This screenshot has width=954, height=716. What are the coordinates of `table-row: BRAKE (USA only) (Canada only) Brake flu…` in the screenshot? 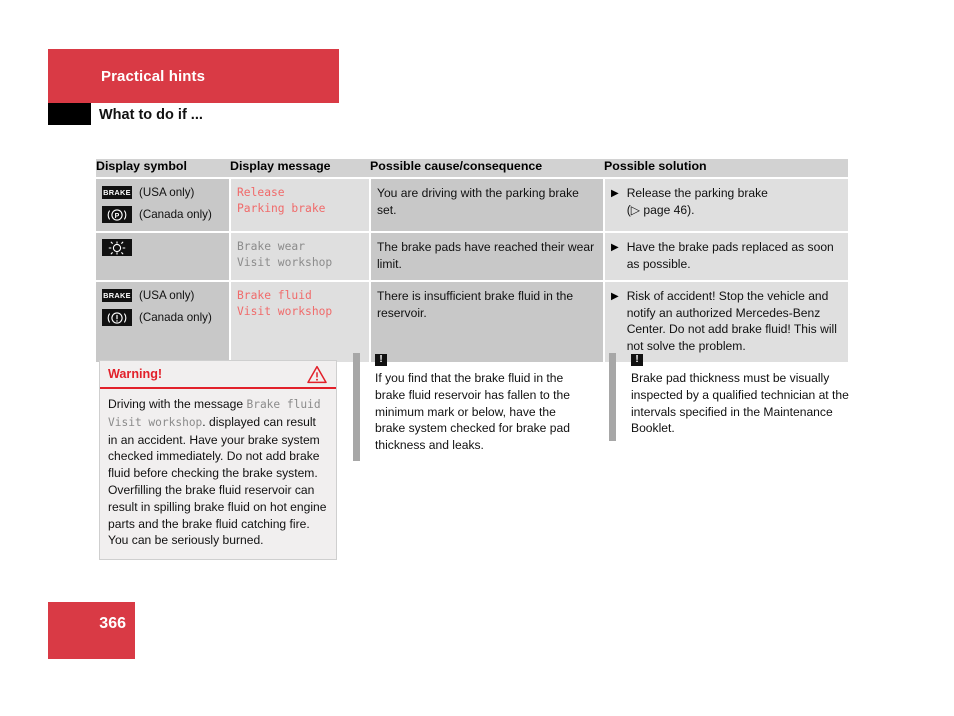 It's located at (472, 321).